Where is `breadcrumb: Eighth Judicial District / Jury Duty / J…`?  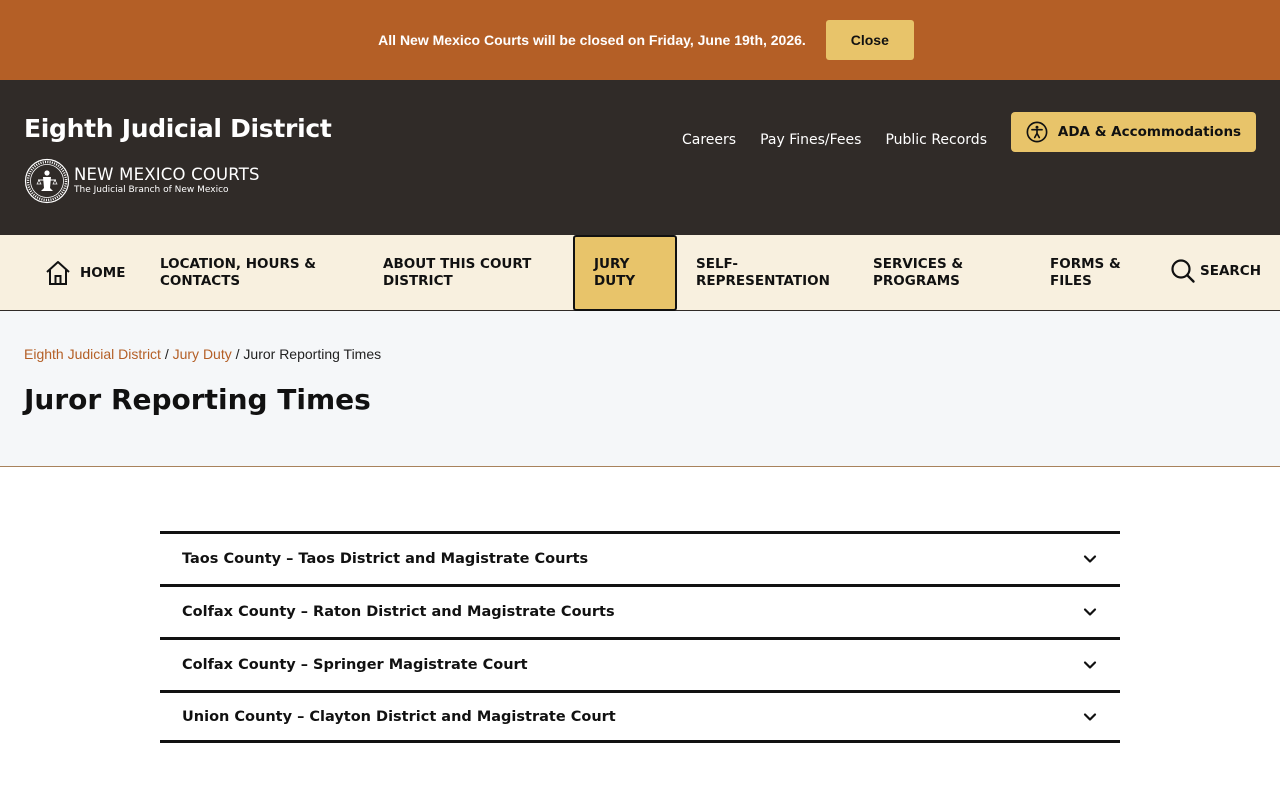
breadcrumb: Eighth Judicial District / Jury Duty / J… is located at coordinates (202, 354).